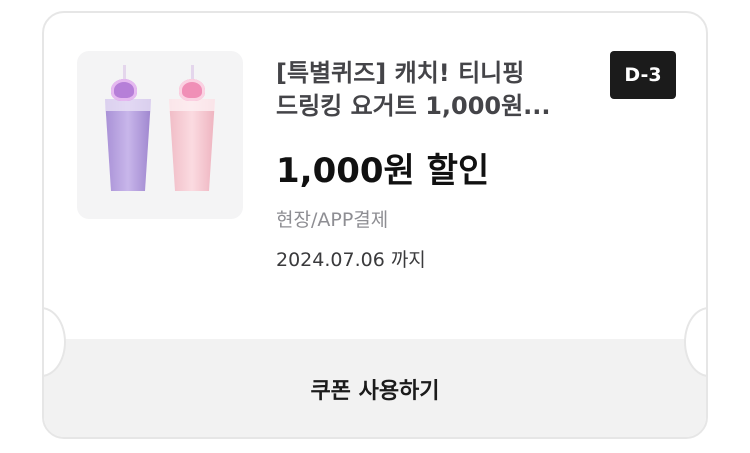 Image resolution: width=750 pixels, height=453 pixels. What do you see at coordinates (128, 145) in the screenshot?
I see `purple-drink-cup-icon` at bounding box center [128, 145].